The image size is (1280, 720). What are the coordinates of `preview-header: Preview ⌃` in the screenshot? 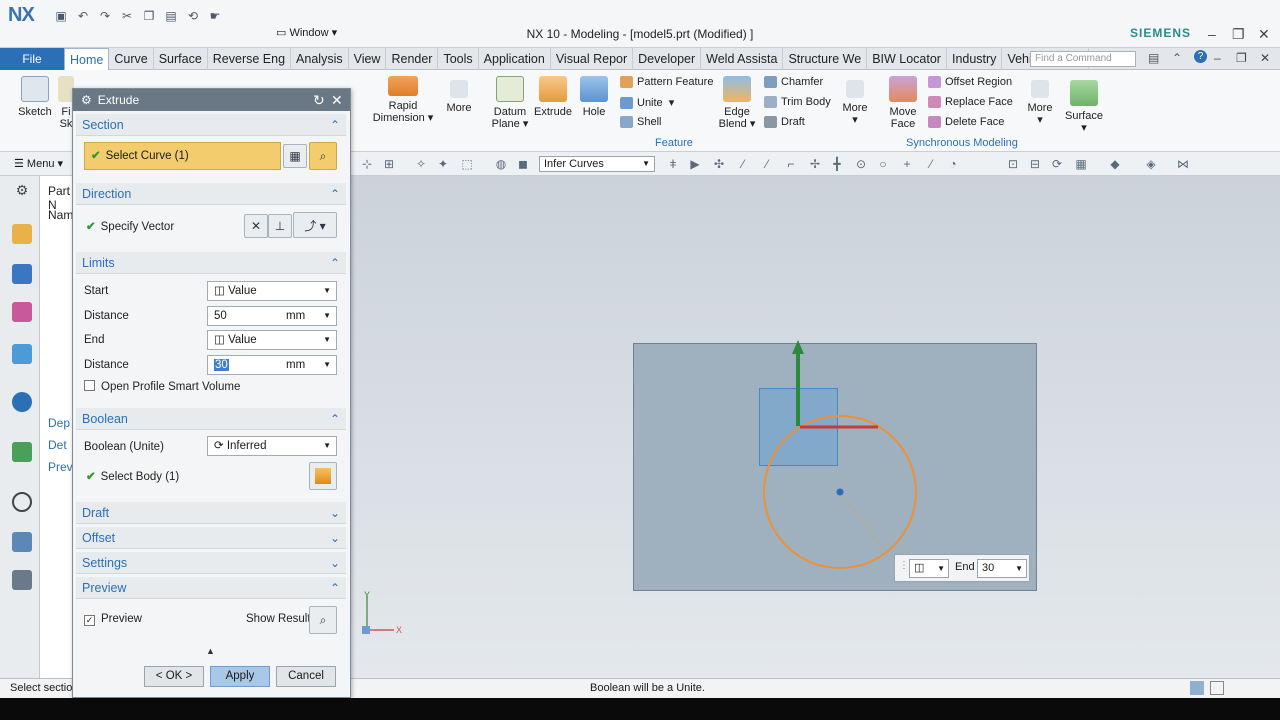 It's located at (211, 588).